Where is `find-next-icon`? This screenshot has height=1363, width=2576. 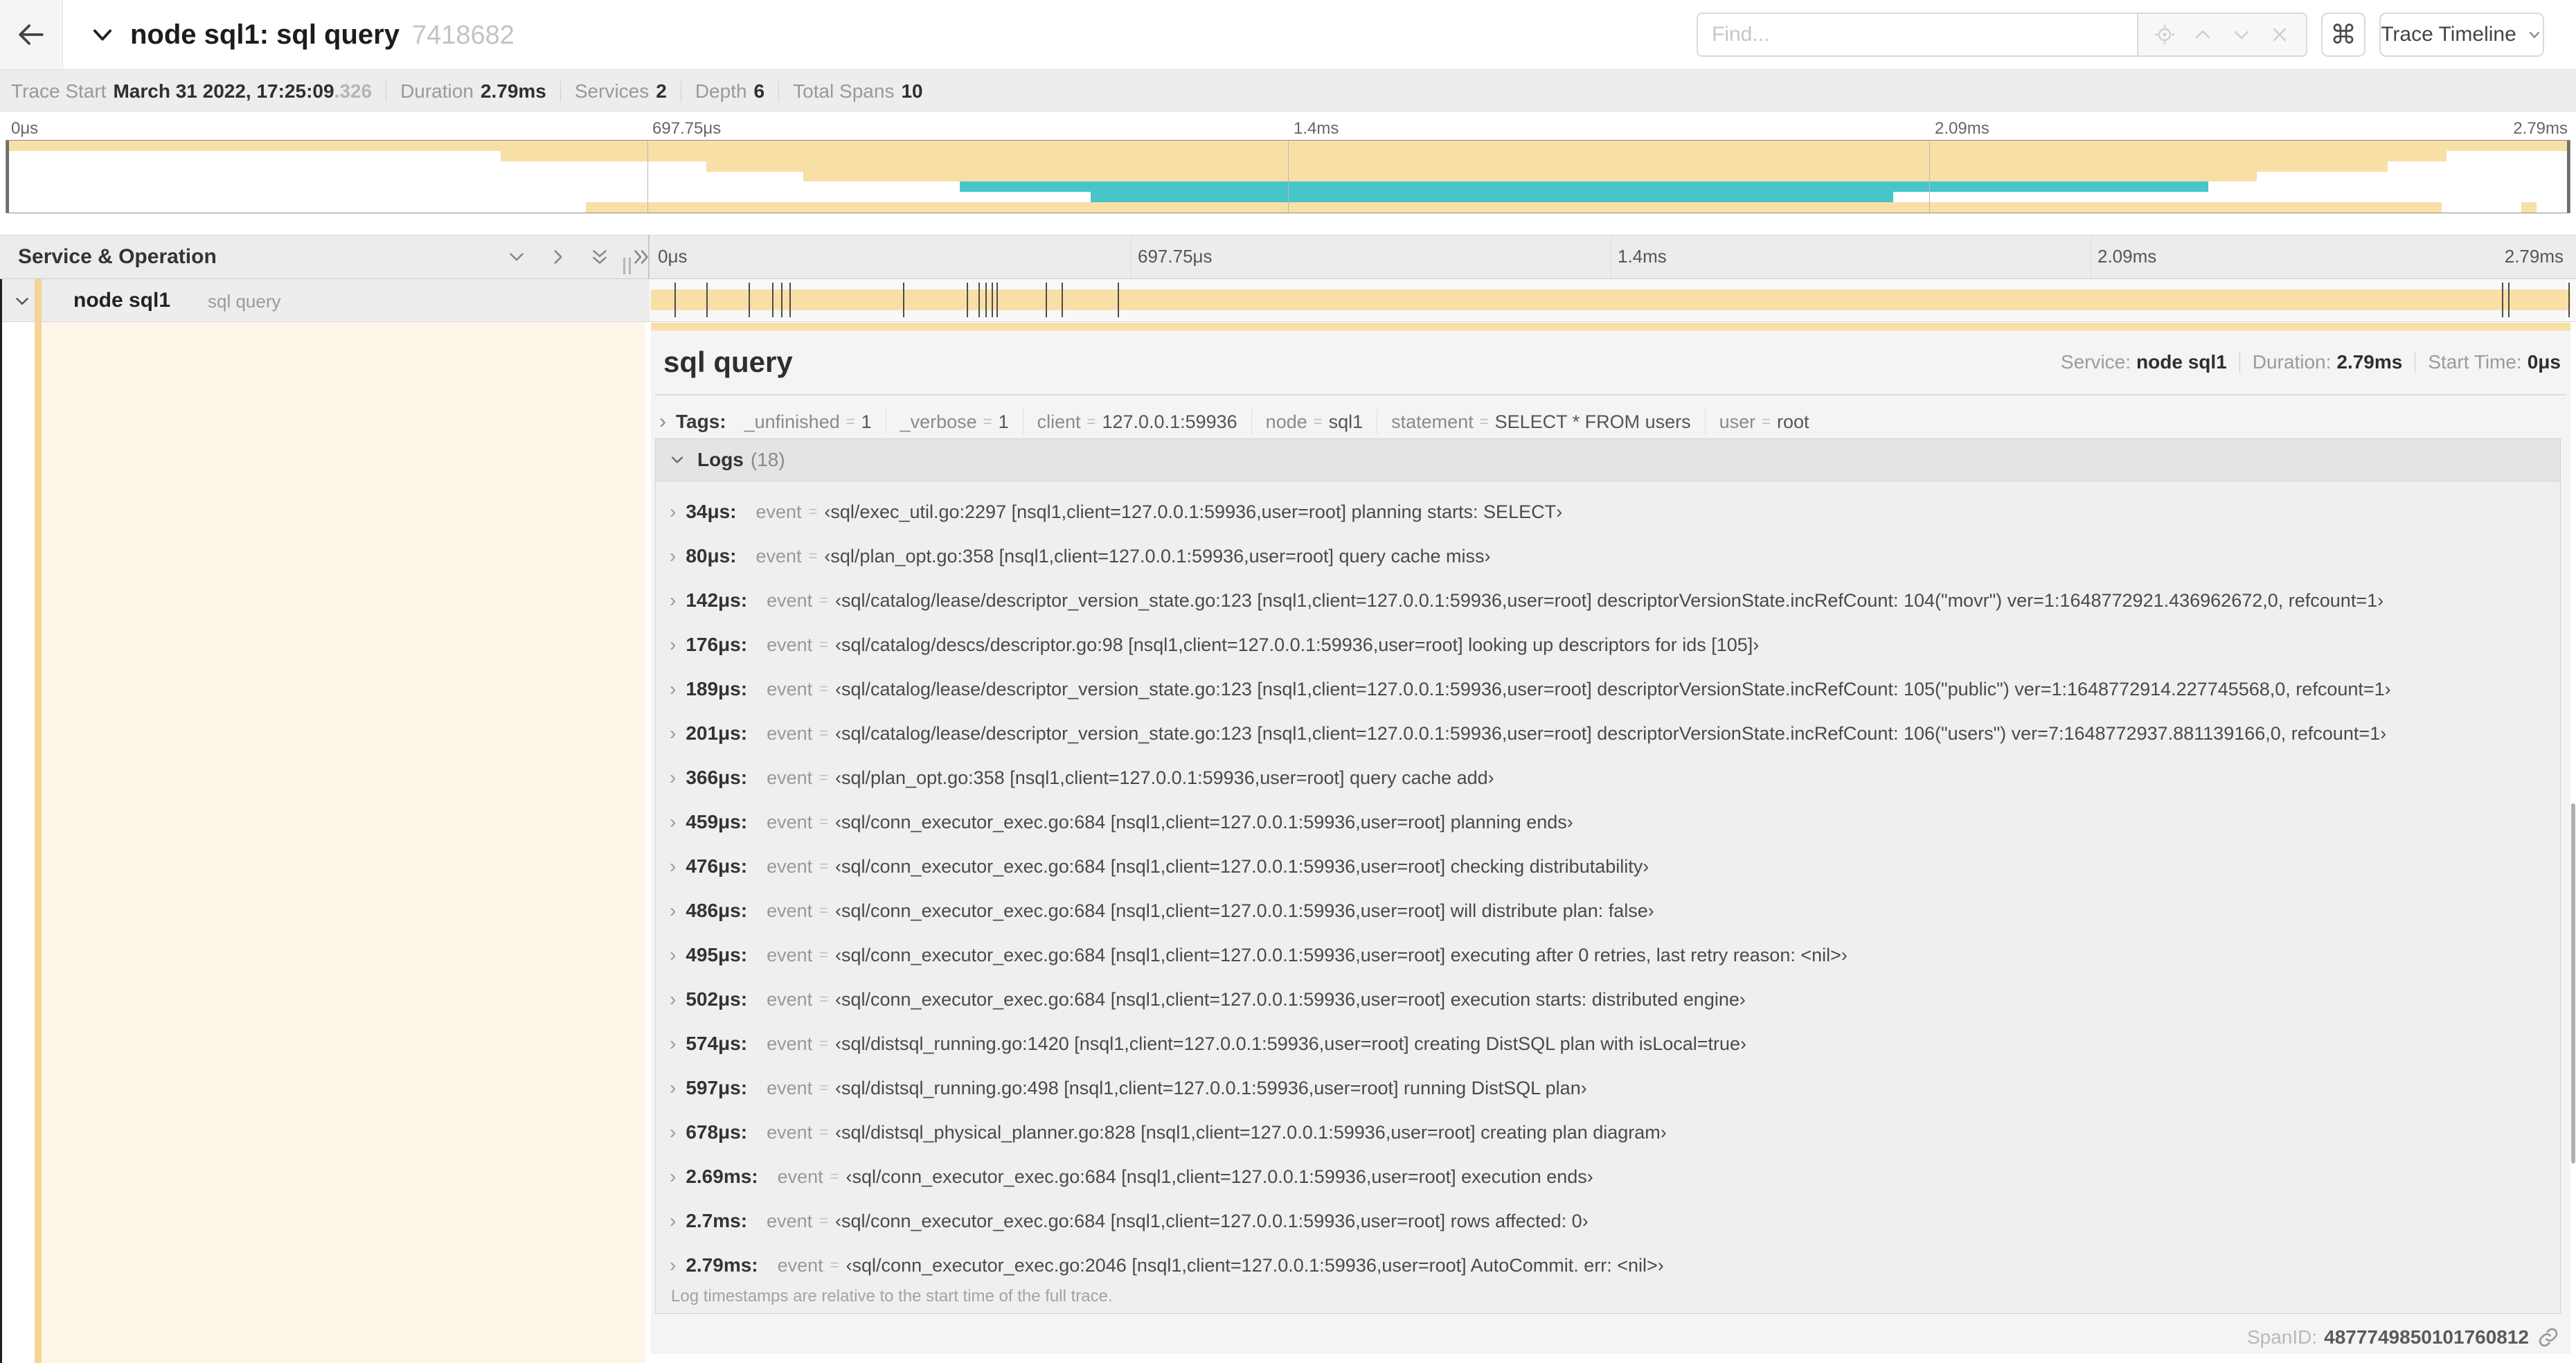
find-next-icon is located at coordinates (2241, 35).